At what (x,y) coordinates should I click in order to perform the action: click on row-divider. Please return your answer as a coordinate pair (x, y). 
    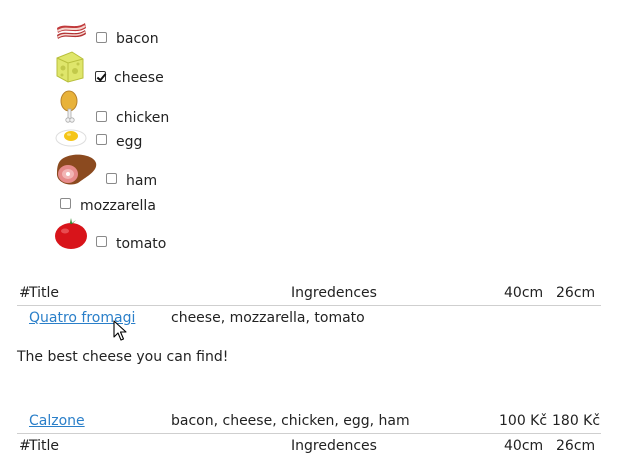
    Looking at the image, I should click on (309, 433).